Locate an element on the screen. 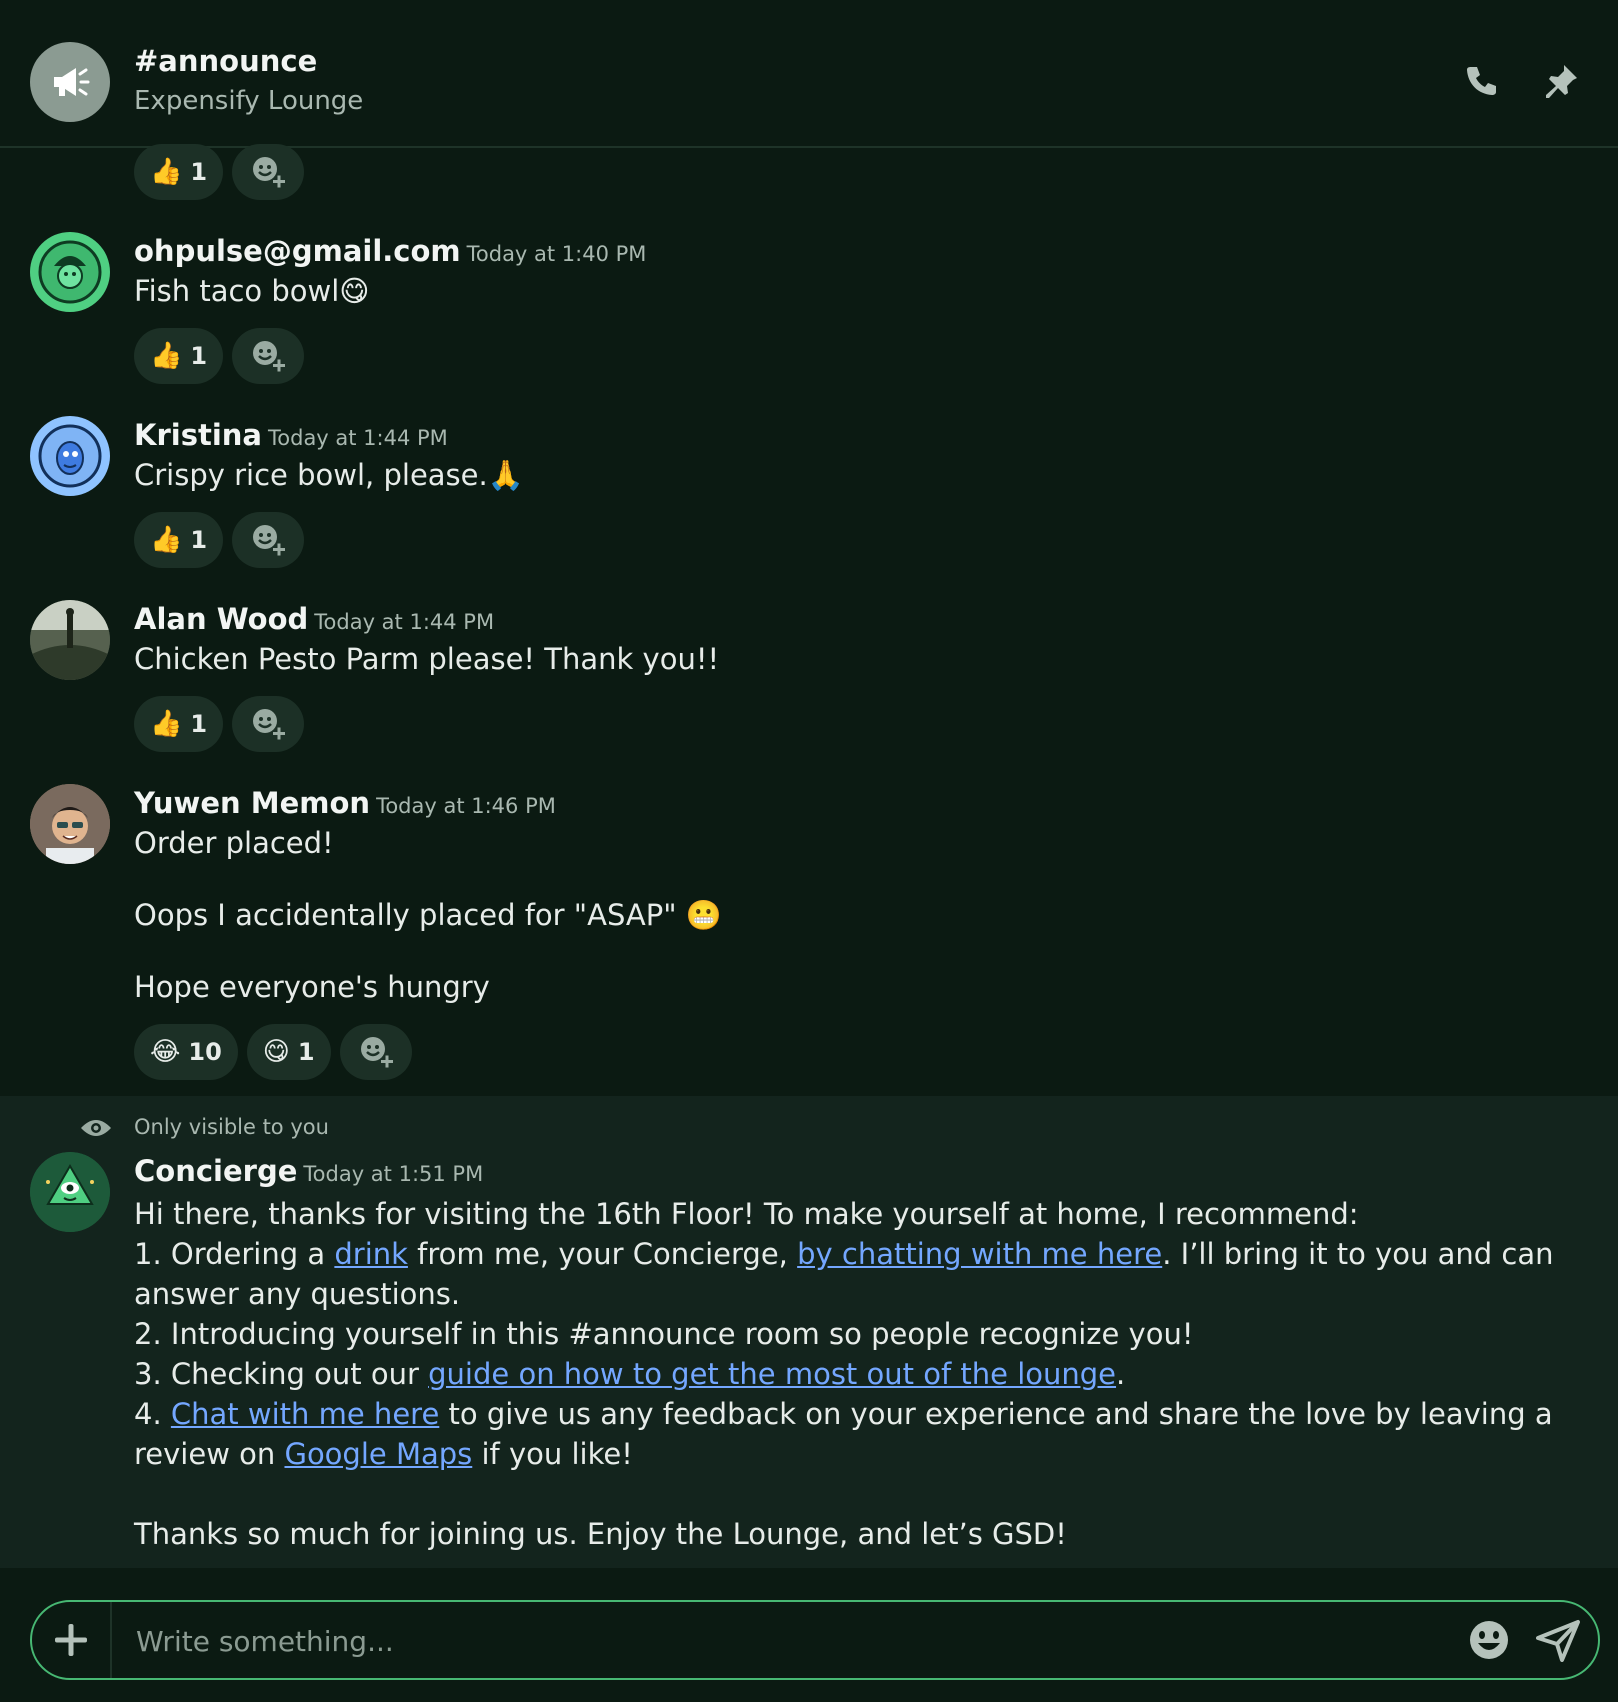  message-text: Order placed! is located at coordinates (234, 843).